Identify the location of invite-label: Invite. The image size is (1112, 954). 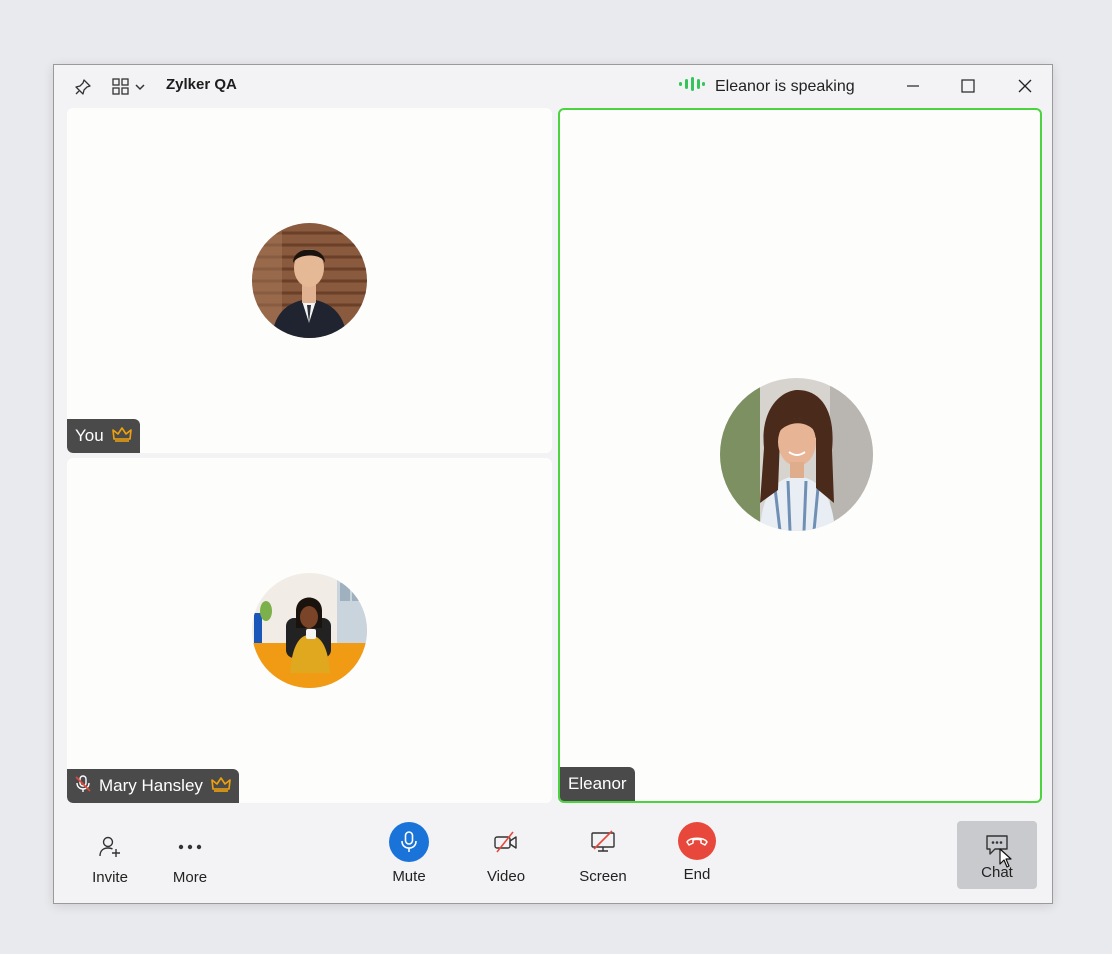
(110, 877).